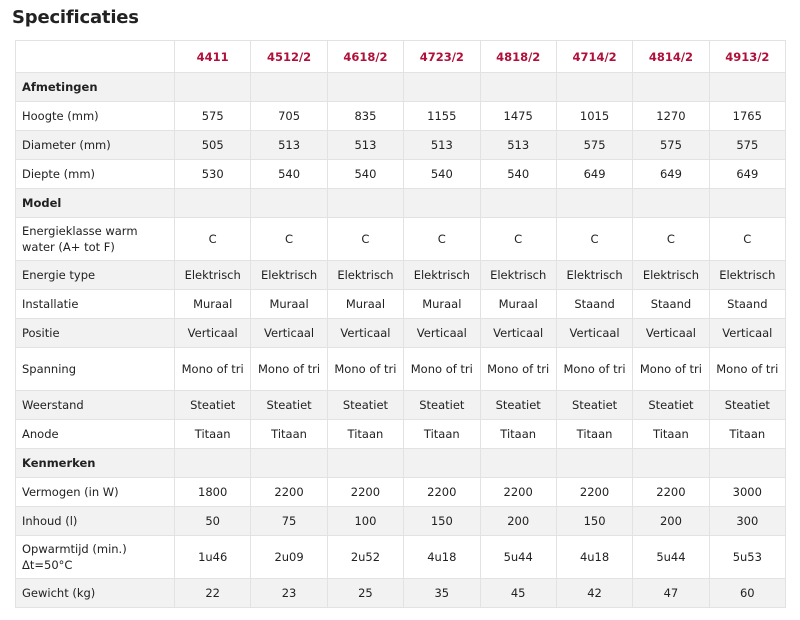 The width and height of the screenshot is (800, 620). What do you see at coordinates (401, 593) in the screenshot?
I see `table-row: Gewicht (kg) 22 23 25 35 45 42 47 60` at bounding box center [401, 593].